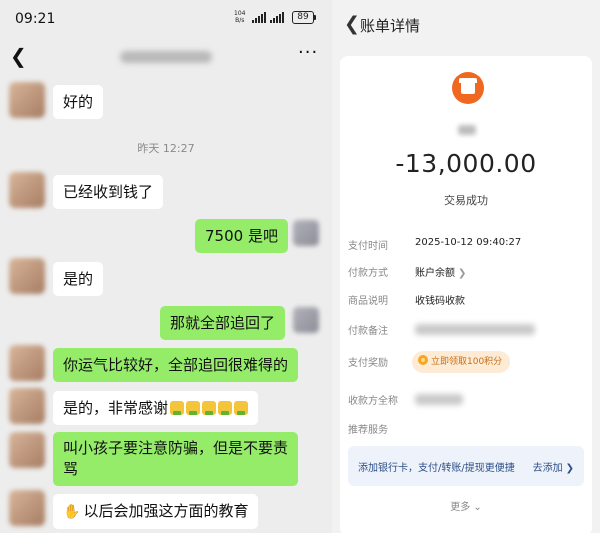  Describe the element at coordinates (553, 466) in the screenshot. I see `add-bank-card-link: 去添加 ❯` at that location.